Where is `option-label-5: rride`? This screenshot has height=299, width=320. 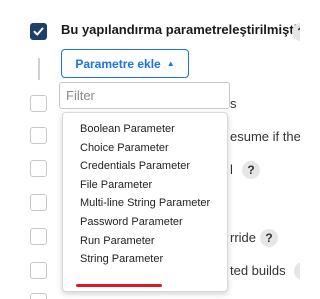 option-label-5: rride is located at coordinates (243, 237).